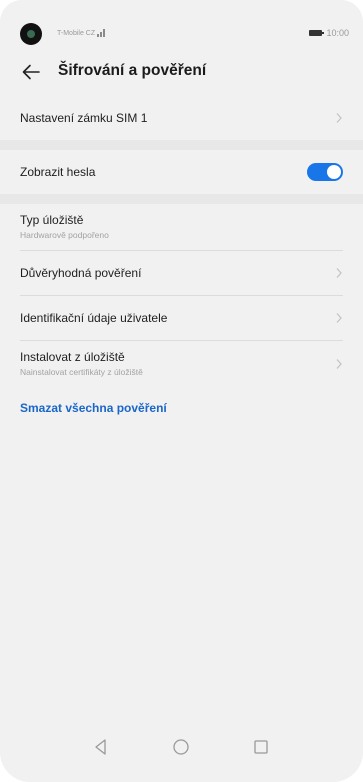 This screenshot has height=782, width=363. Describe the element at coordinates (181, 318) in the screenshot. I see `user-credentials-setting: Identifikační údaje uživatele` at that location.